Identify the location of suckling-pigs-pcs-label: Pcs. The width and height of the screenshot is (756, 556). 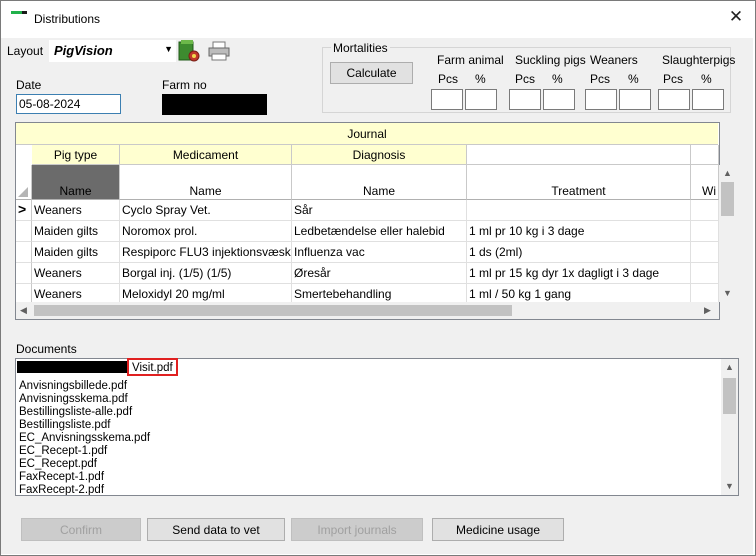
(525, 79).